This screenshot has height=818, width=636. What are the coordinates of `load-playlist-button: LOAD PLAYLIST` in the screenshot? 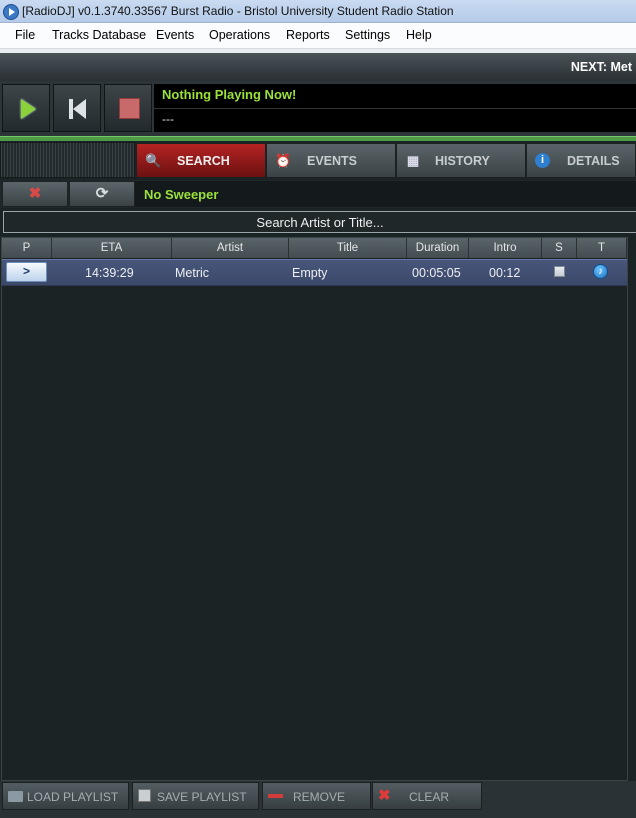 It's located at (65, 796).